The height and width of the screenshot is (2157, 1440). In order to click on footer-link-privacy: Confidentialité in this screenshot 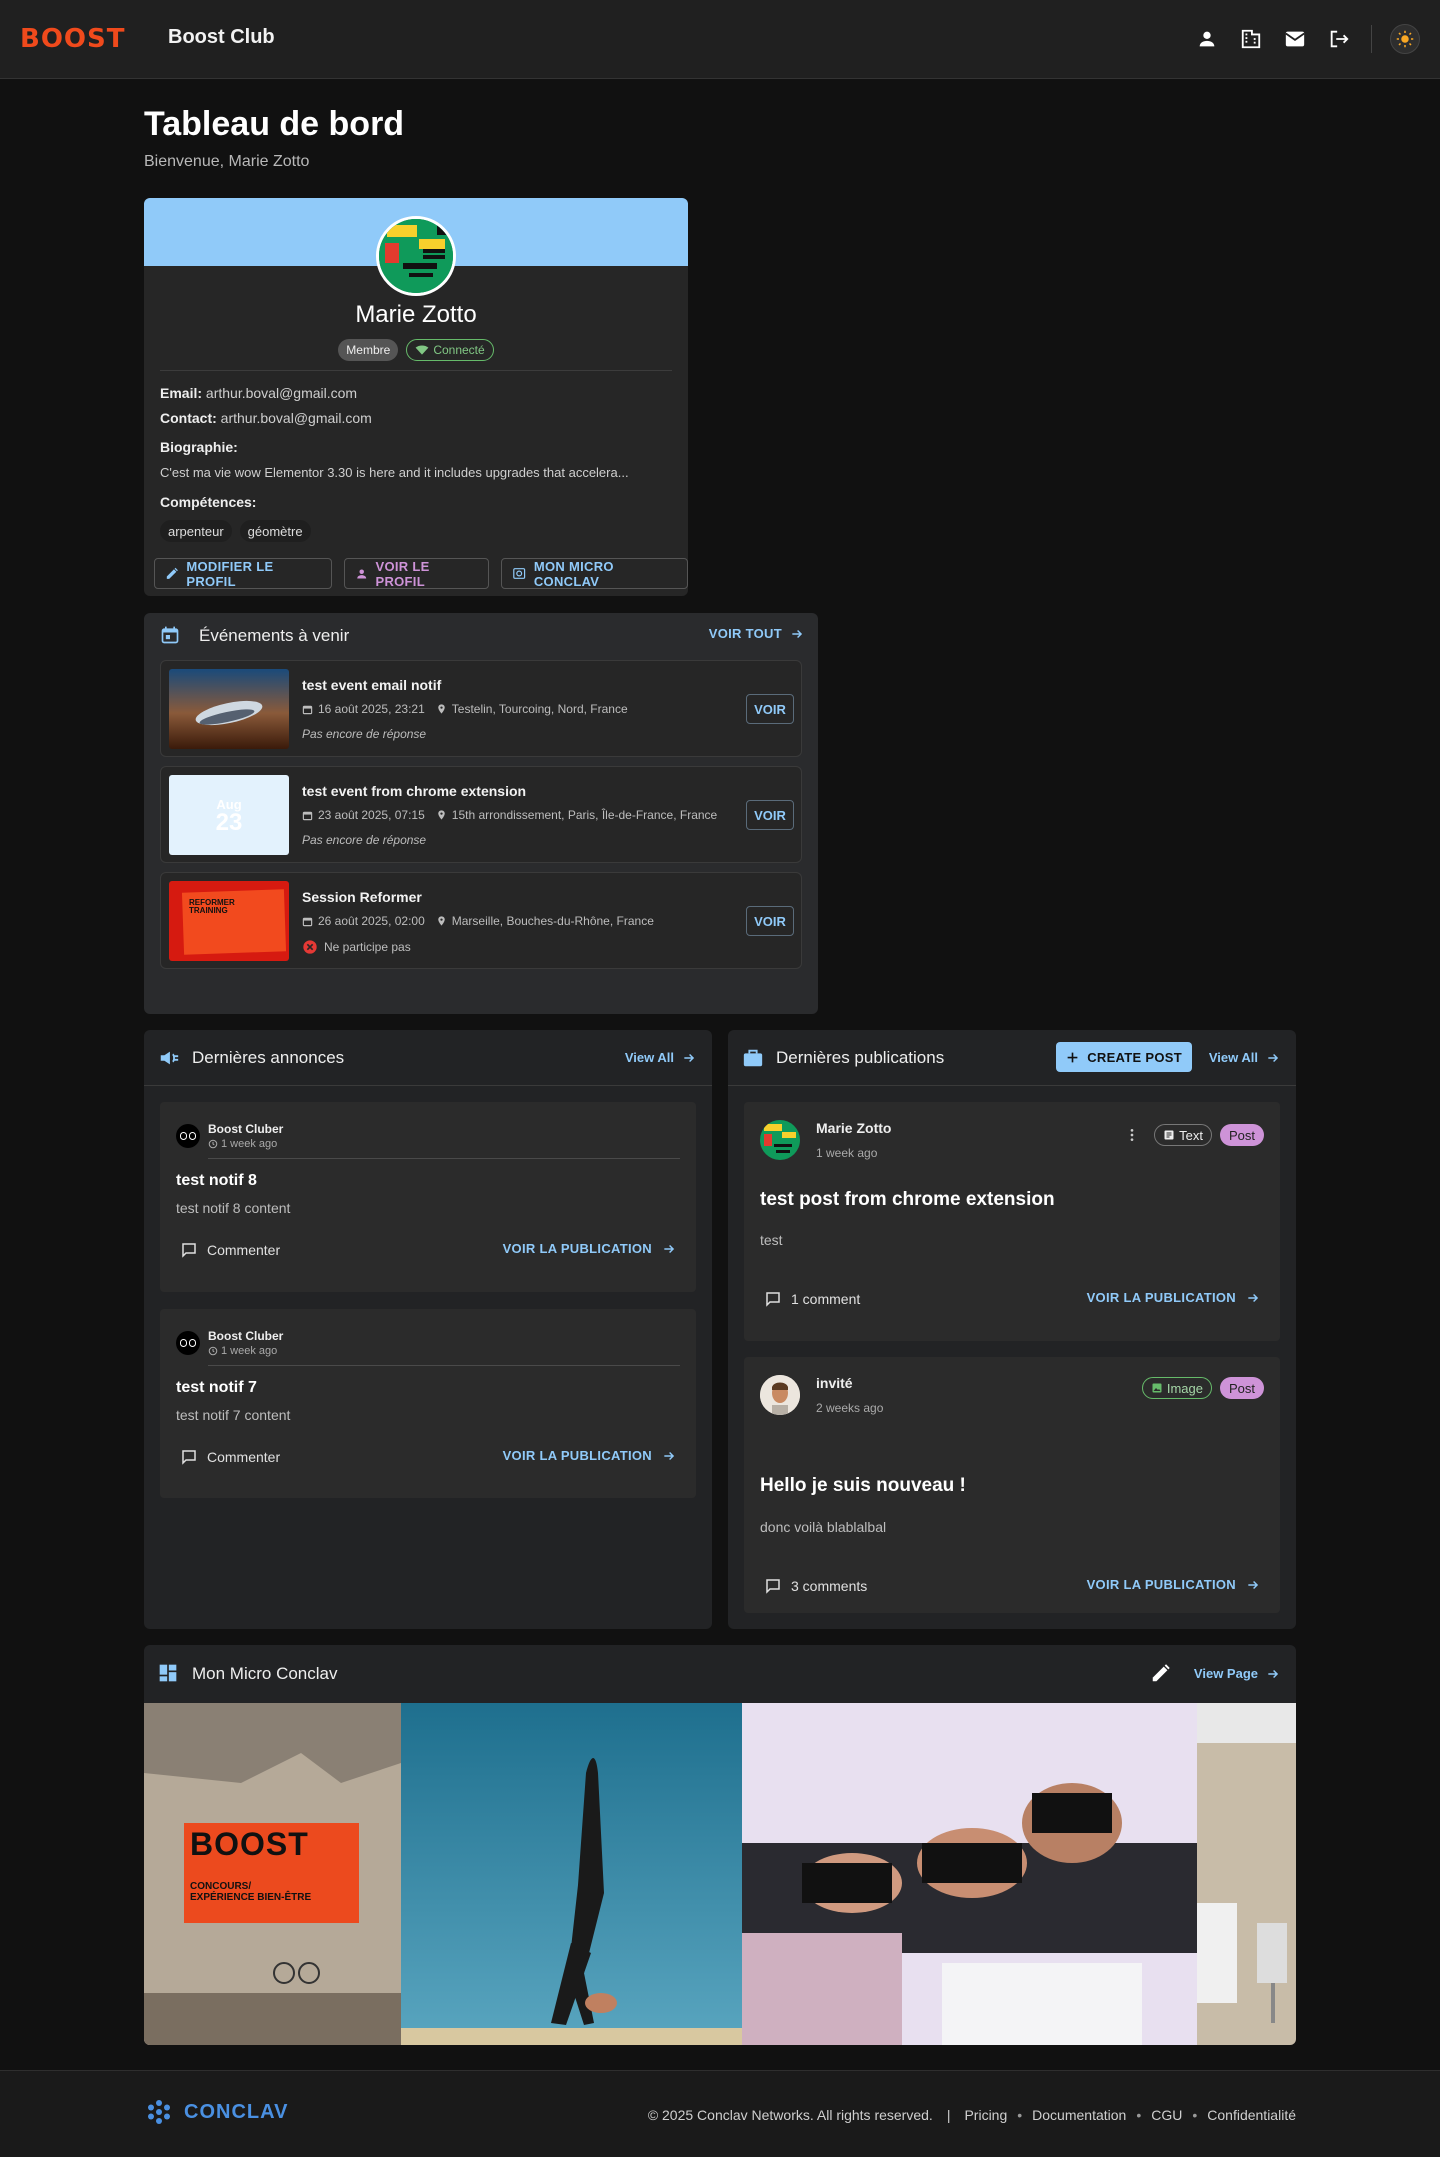, I will do `click(1251, 2115)`.